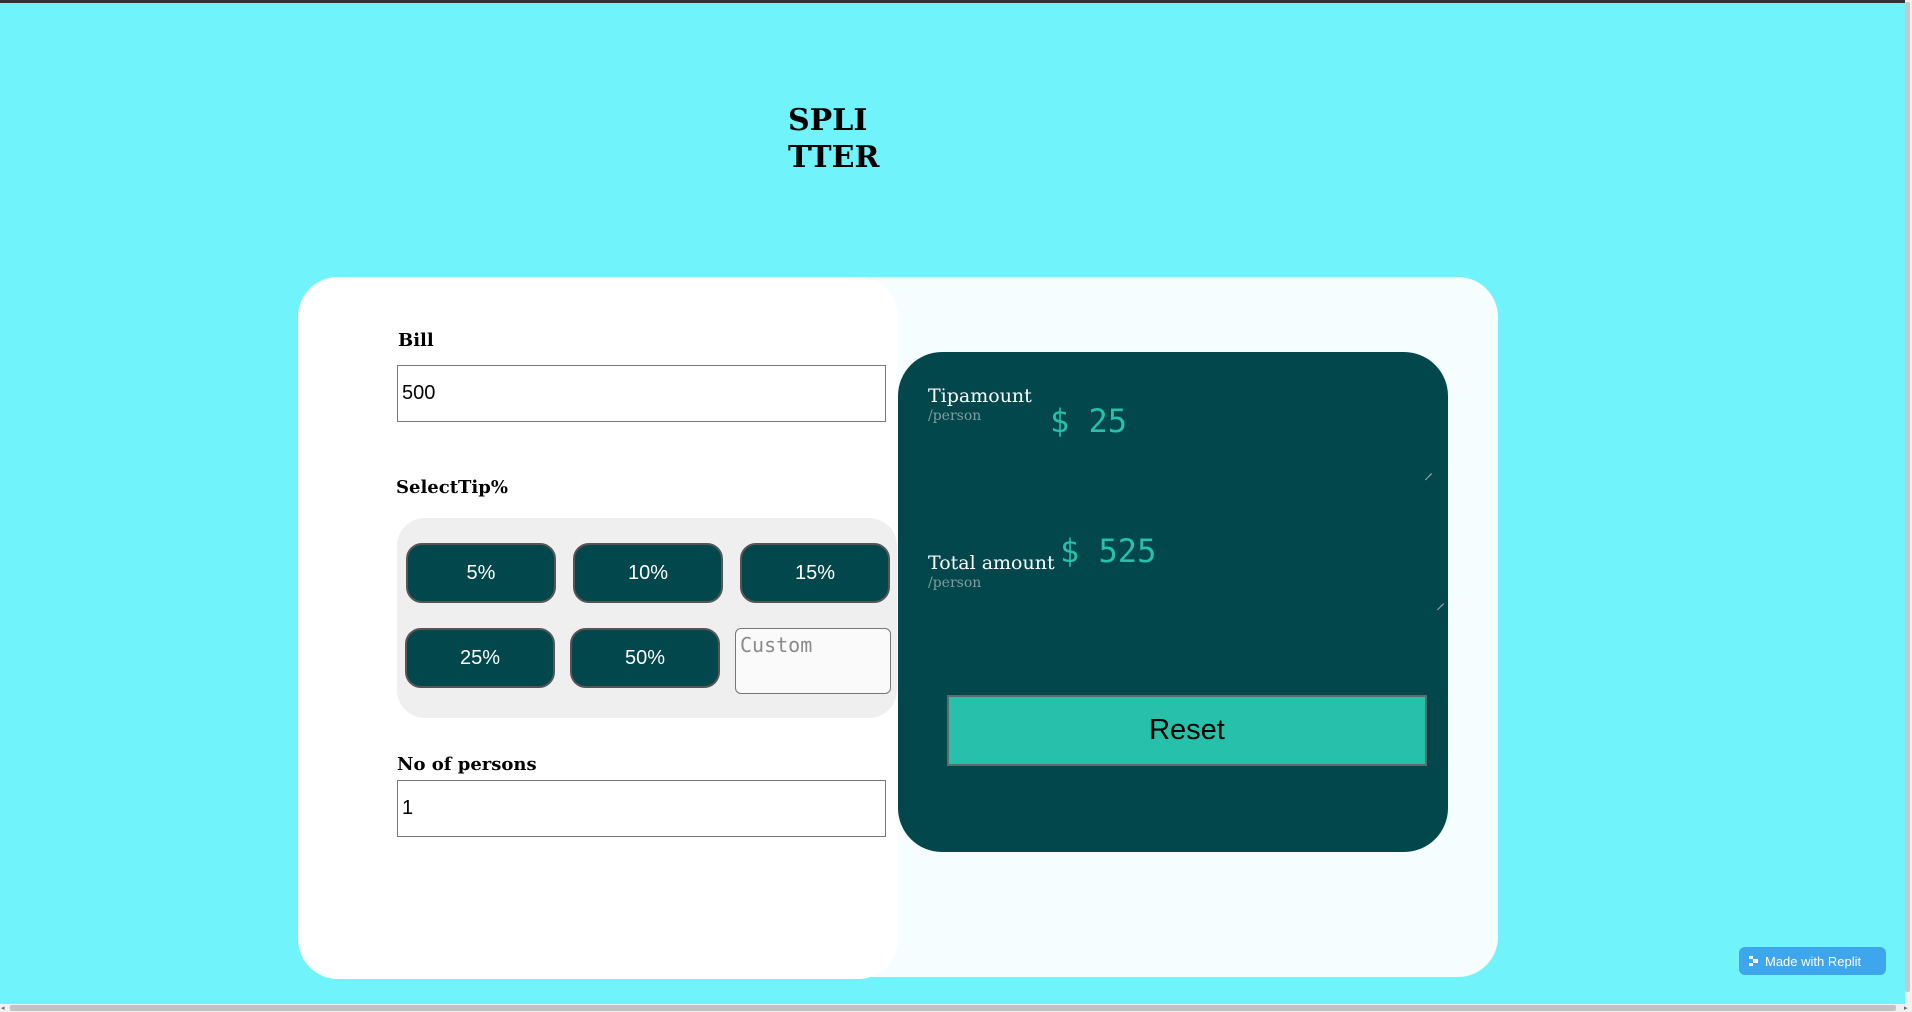 The width and height of the screenshot is (1912, 1012). Describe the element at coordinates (645, 658) in the screenshot. I see `tip-50-button: 50%` at that location.